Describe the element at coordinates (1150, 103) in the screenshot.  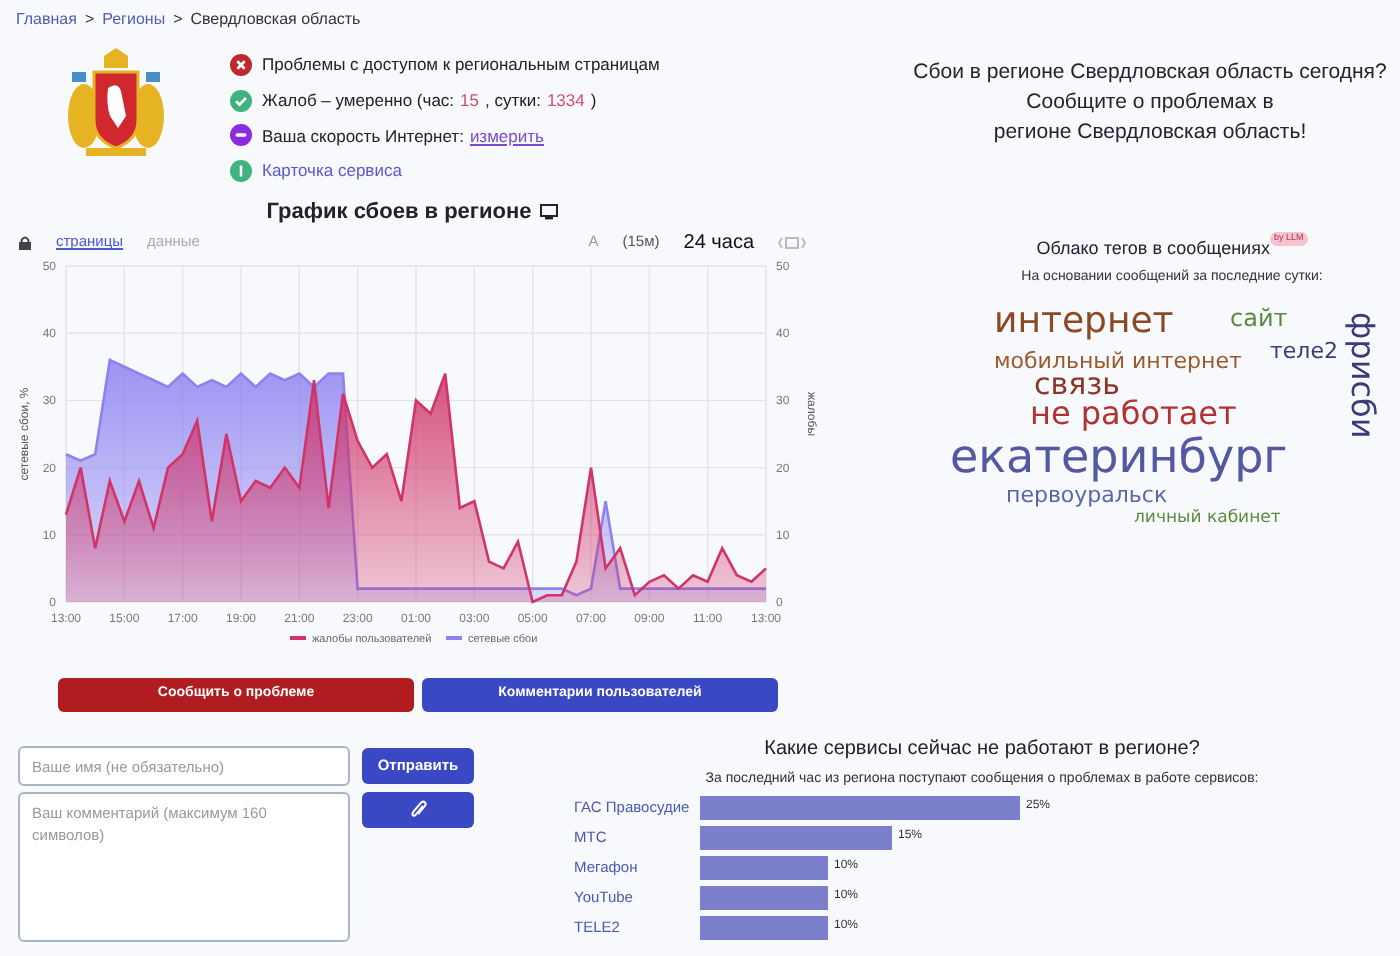
I see `headline-text: Сообщите о проблемах в` at that location.